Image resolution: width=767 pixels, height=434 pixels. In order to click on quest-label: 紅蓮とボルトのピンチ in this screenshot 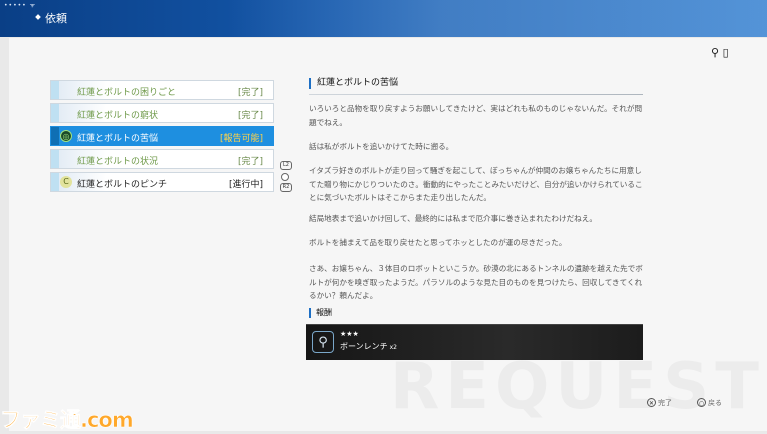, I will do `click(122, 185)`.